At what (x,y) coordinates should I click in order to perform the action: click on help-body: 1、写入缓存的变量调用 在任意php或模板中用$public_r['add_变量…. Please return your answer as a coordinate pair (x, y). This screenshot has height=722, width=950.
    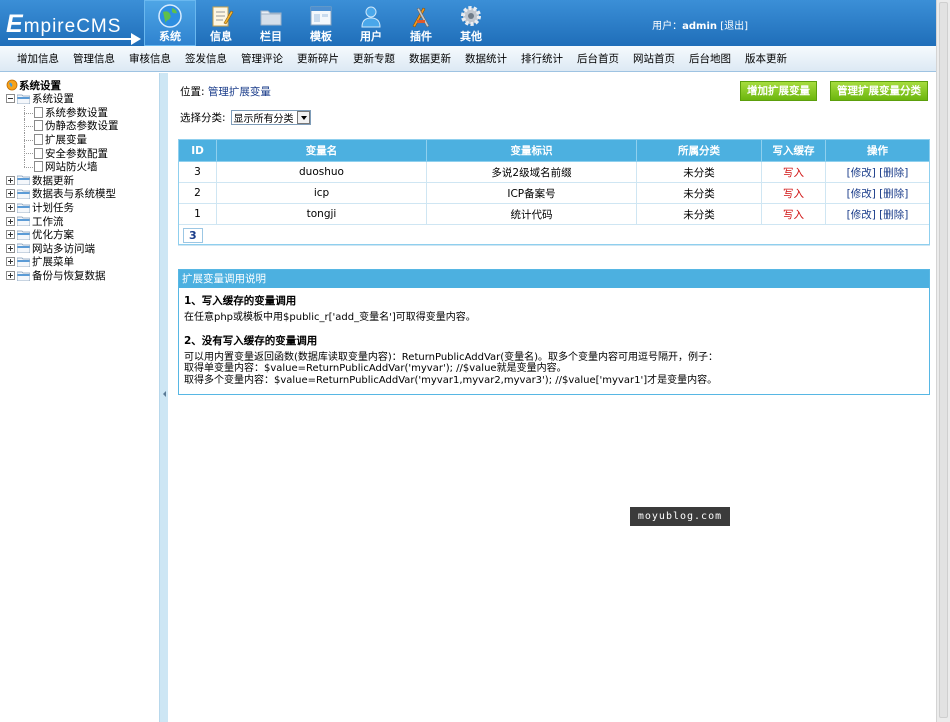
    Looking at the image, I should click on (554, 337).